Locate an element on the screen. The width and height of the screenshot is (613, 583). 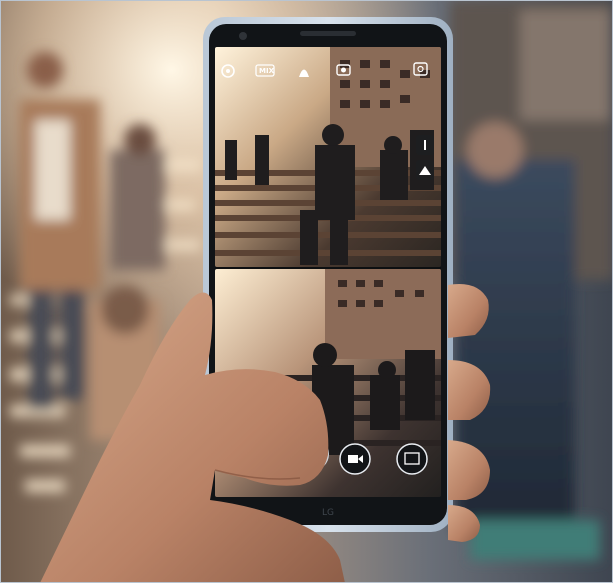
video-record-icon is located at coordinates (355, 459).